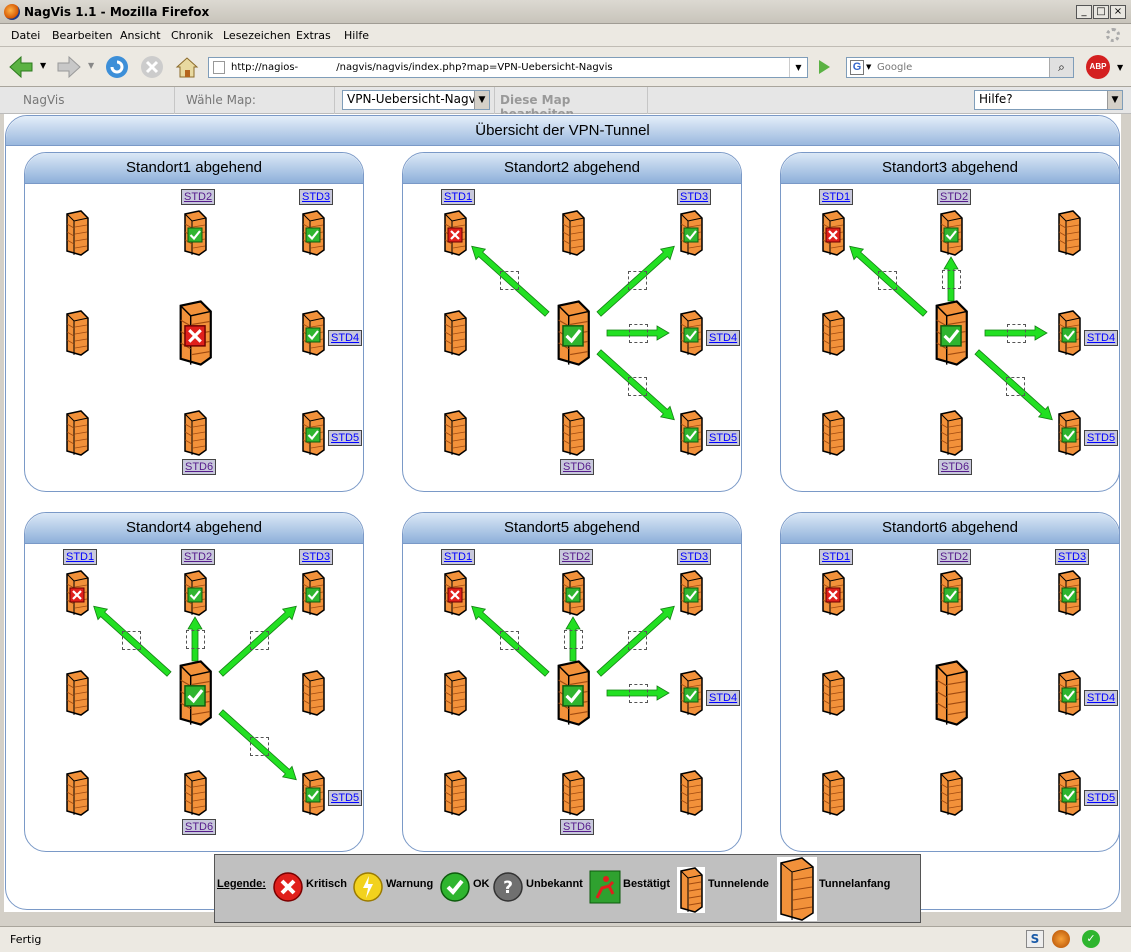 Image resolution: width=1131 pixels, height=952 pixels. I want to click on adblock-dropdown-icon: ▼, so click(1120, 67).